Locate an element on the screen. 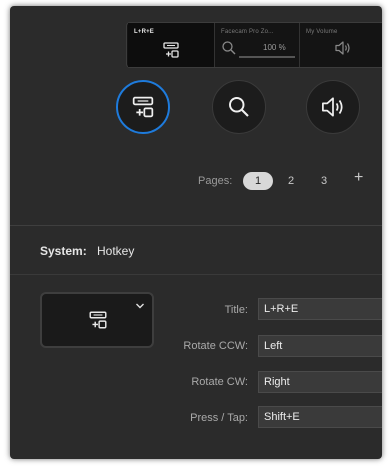 This screenshot has width=392, height=476. search-icon is located at coordinates (239, 107).